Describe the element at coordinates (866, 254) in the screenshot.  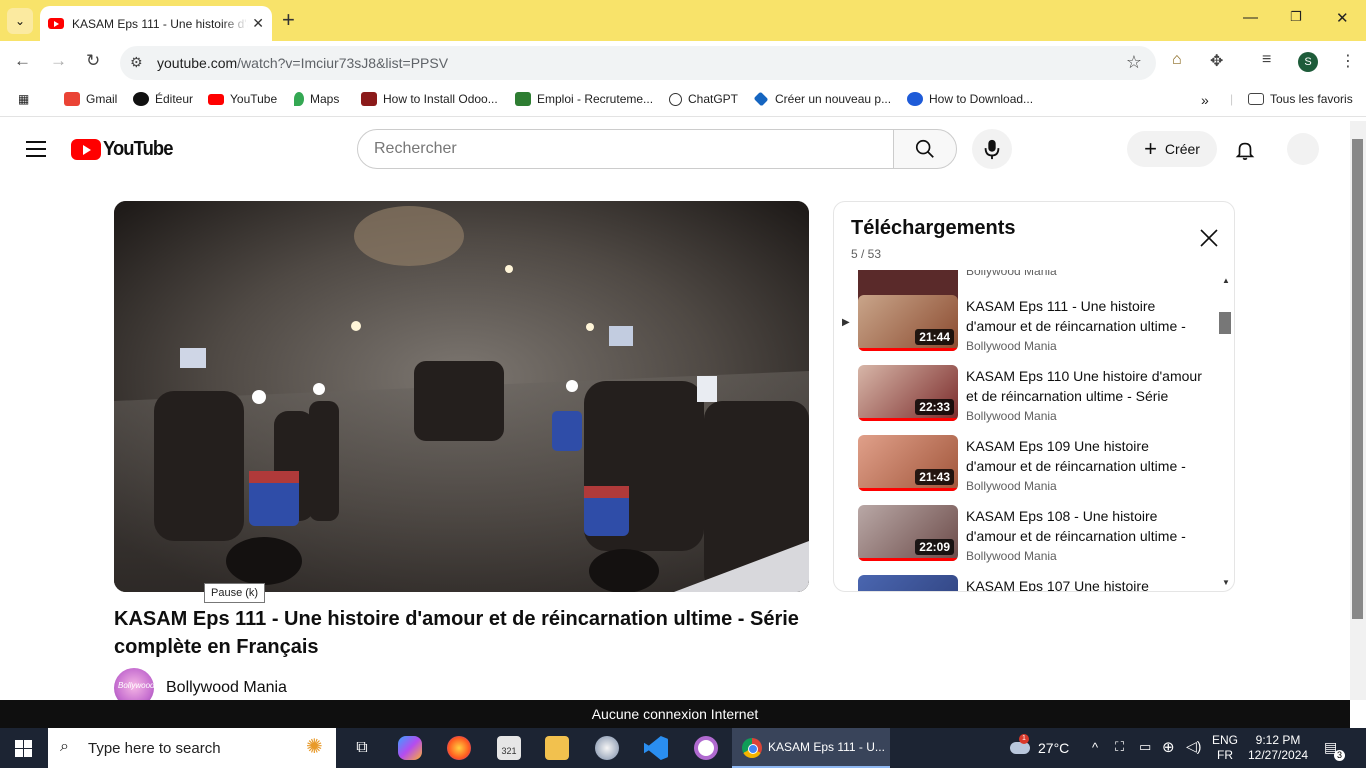
I see `playlist-position: 5 / 53` at that location.